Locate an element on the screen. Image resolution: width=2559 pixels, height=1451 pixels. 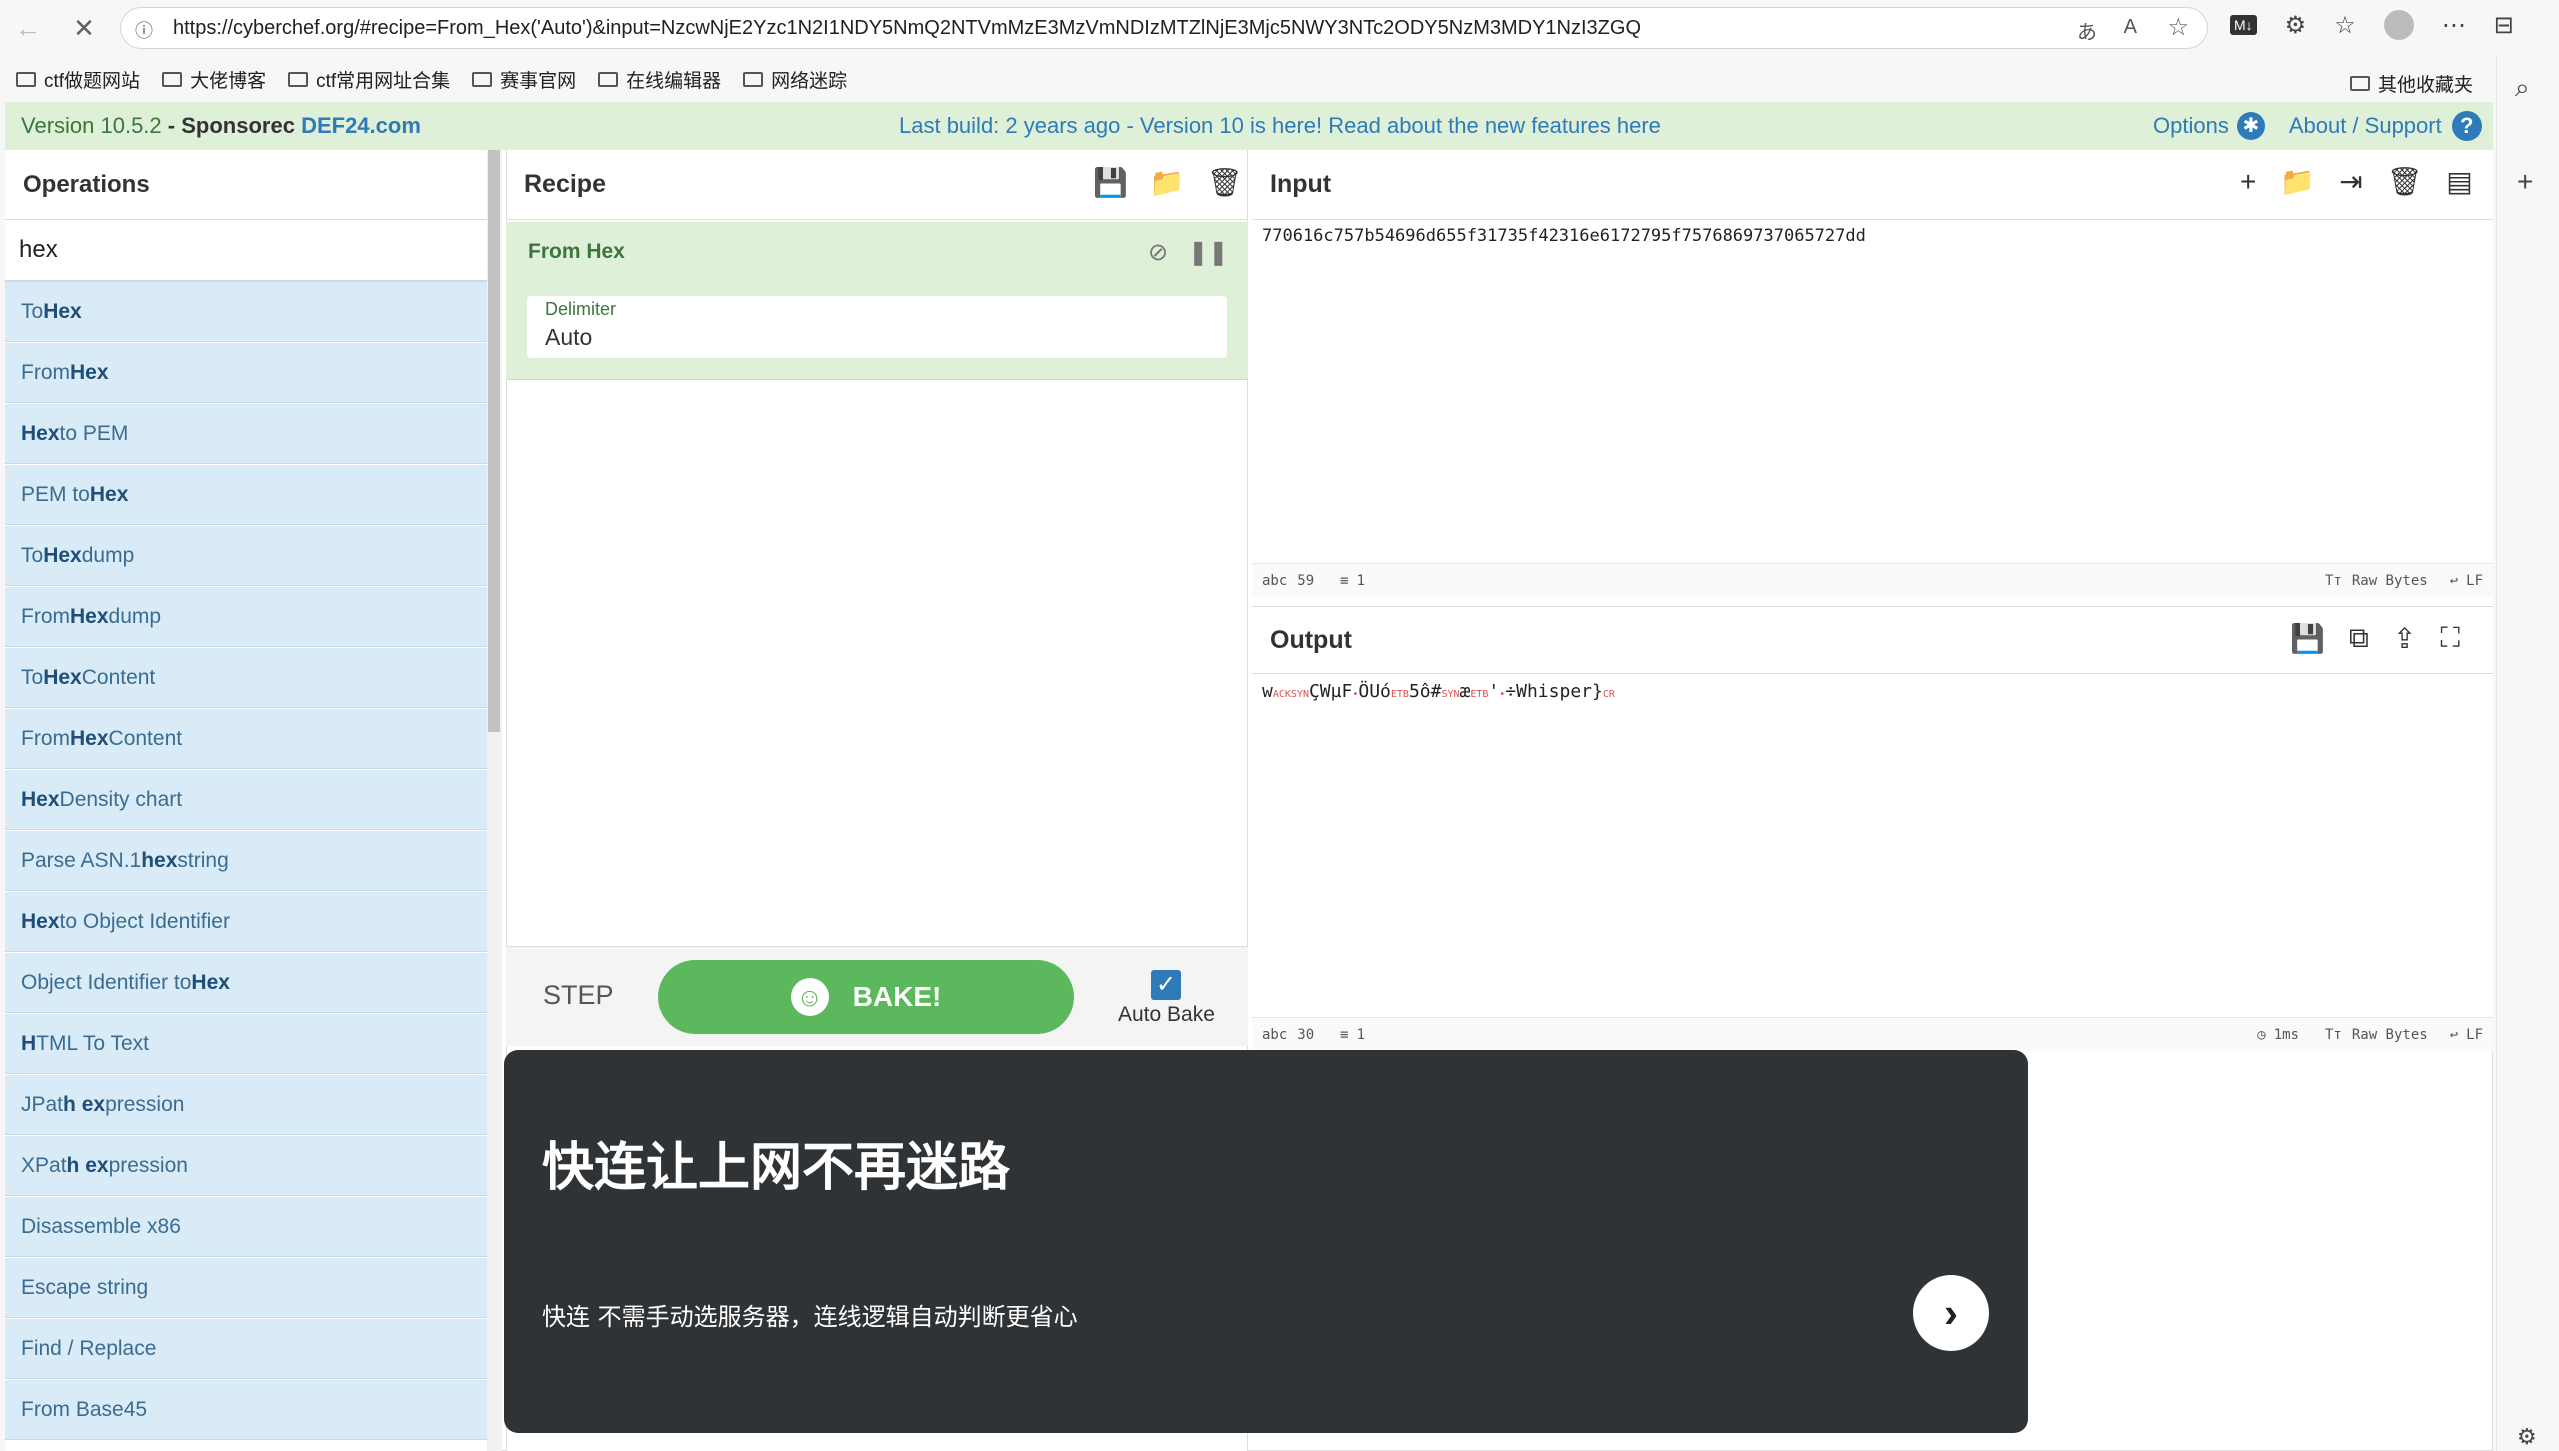
maximize-icon: ⛶ is located at coordinates (2450, 638).